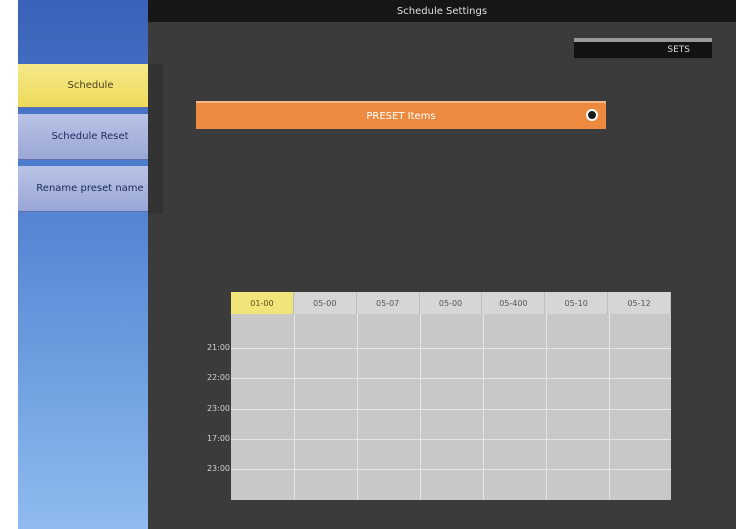 The image size is (736, 529). I want to click on sidebar-shadow, so click(155, 139).